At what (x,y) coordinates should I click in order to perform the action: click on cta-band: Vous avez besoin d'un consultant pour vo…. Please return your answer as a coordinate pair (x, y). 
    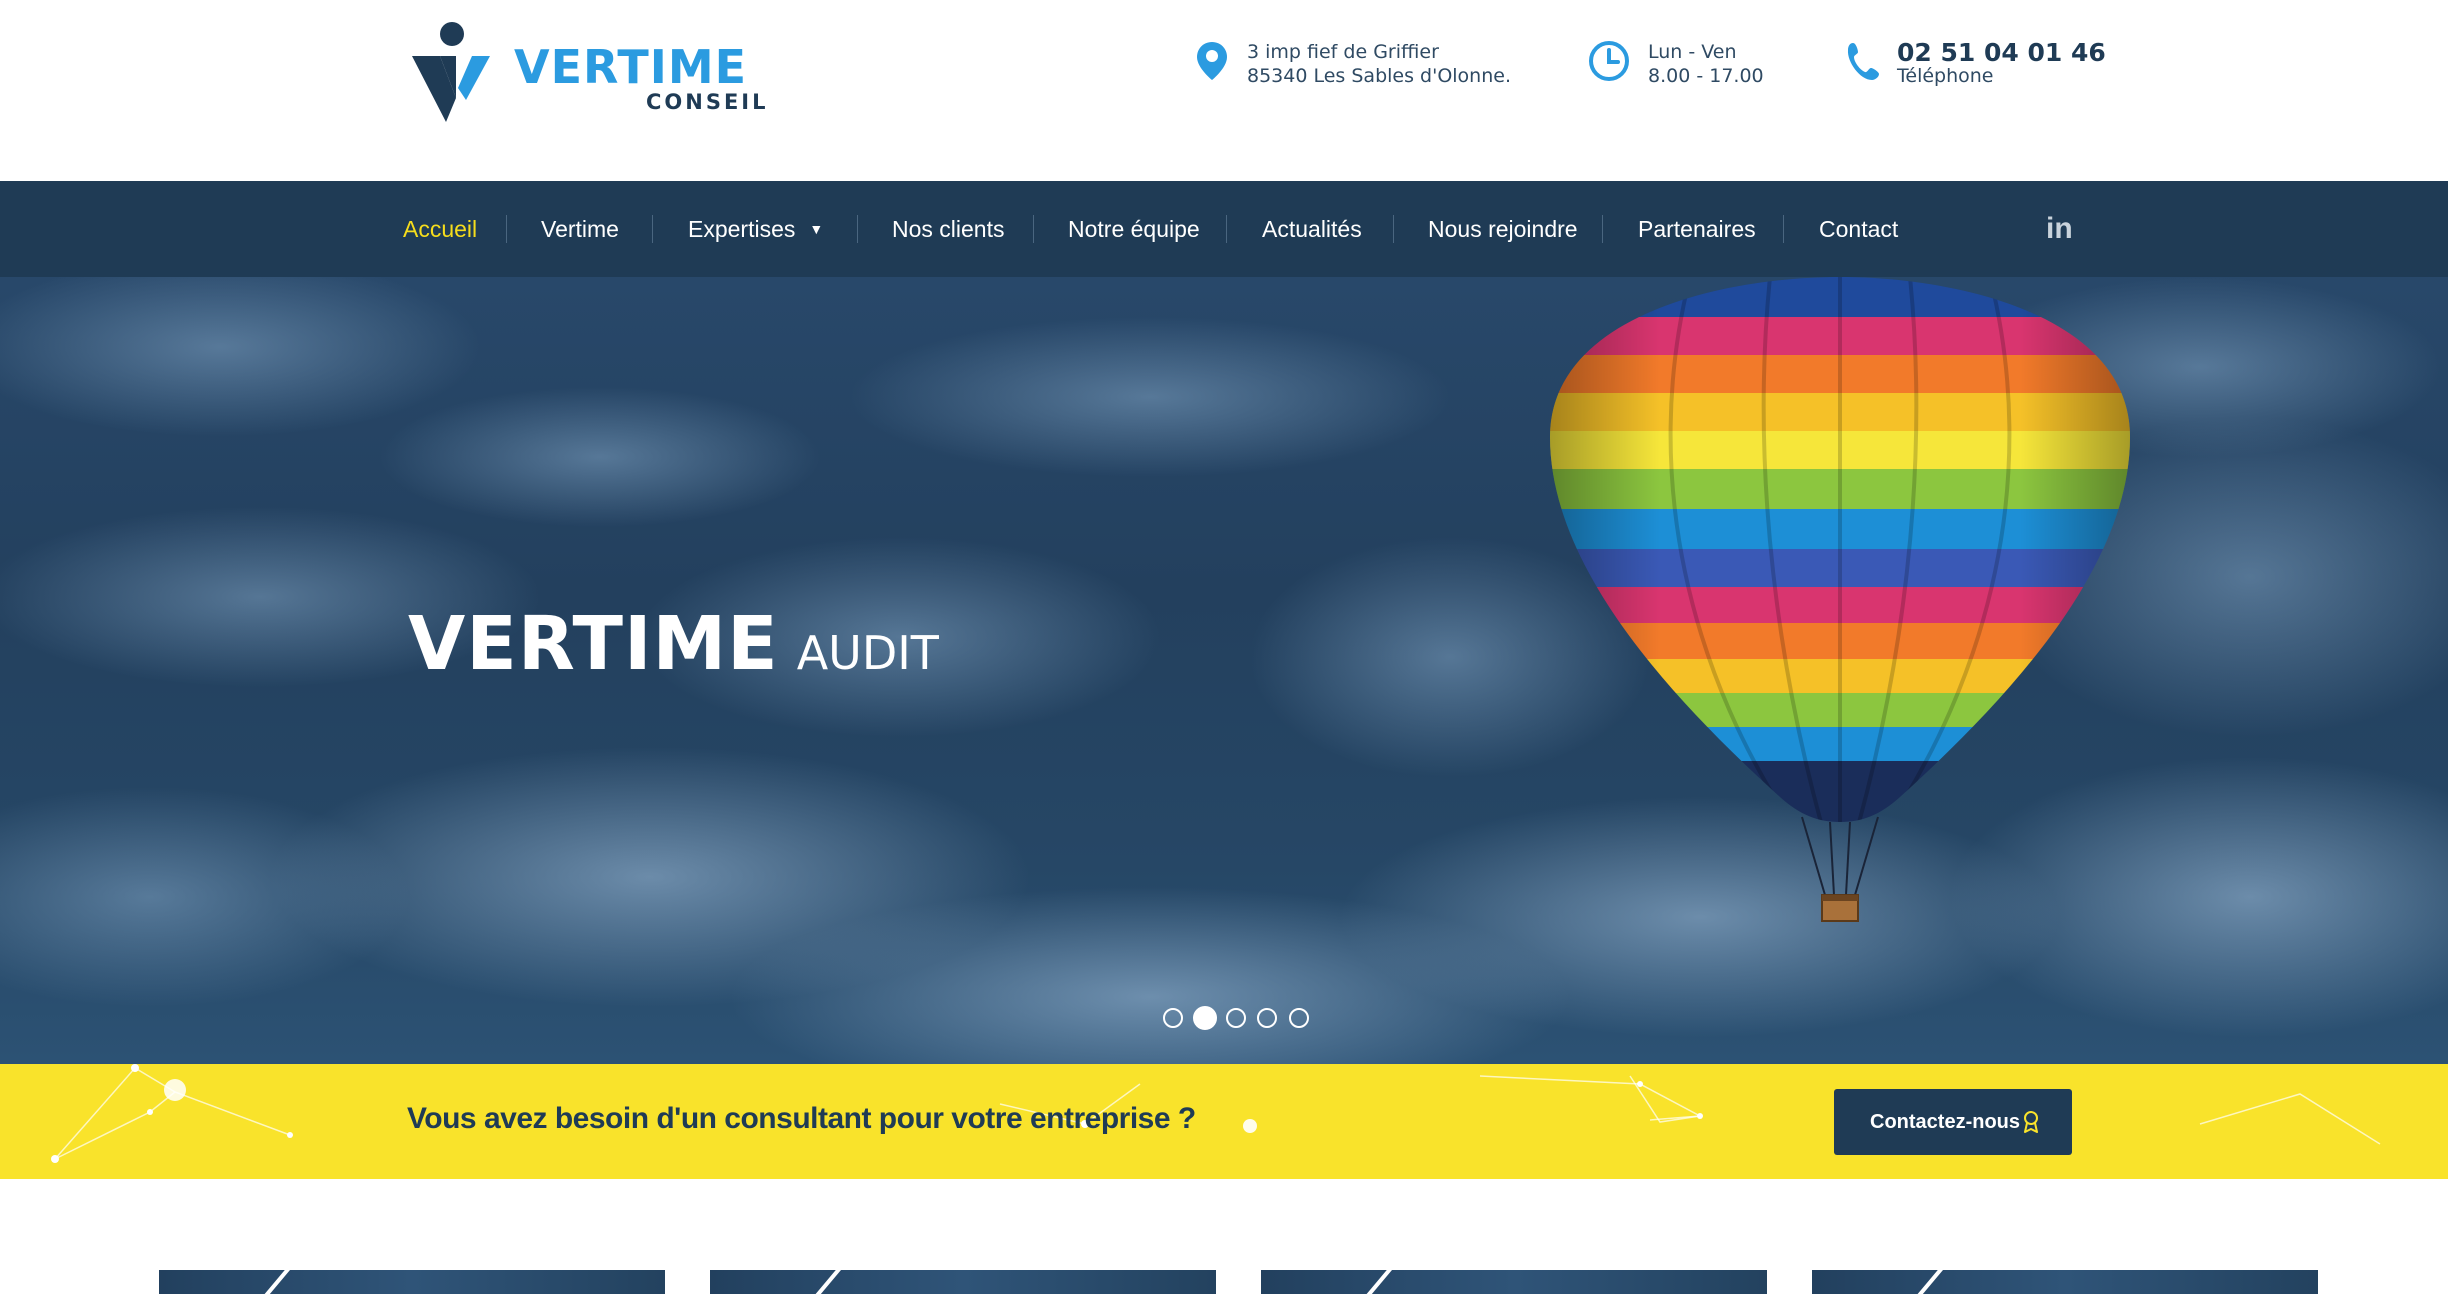
    Looking at the image, I should click on (1224, 1121).